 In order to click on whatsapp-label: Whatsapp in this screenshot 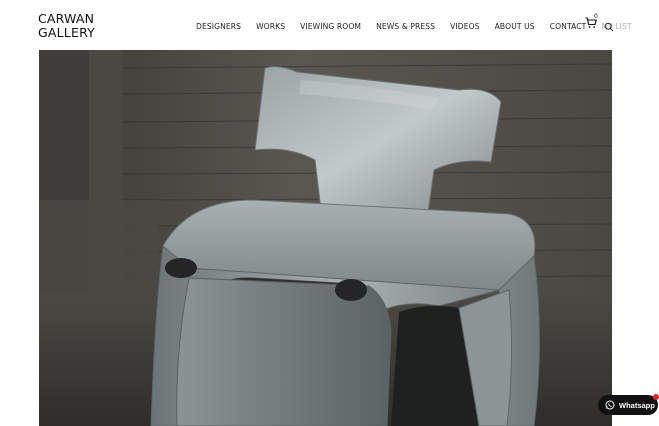, I will do `click(637, 405)`.